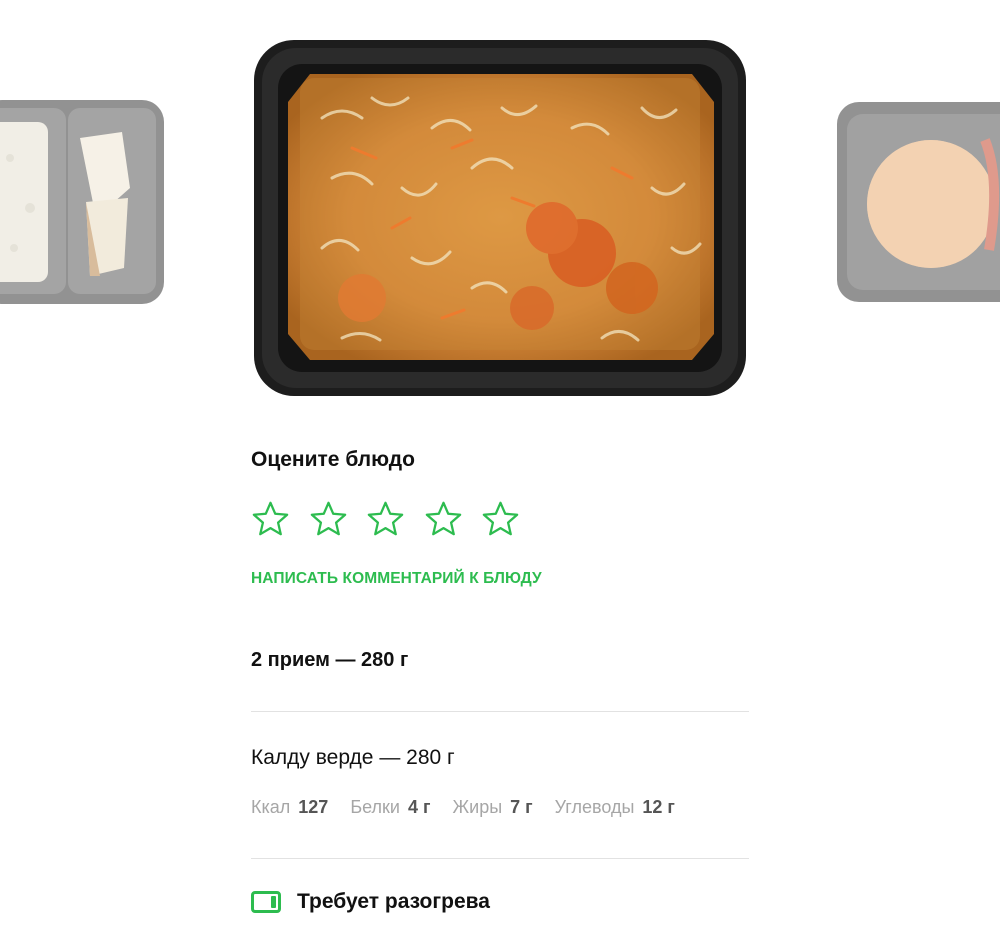  I want to click on next-dish-image, so click(917, 202).